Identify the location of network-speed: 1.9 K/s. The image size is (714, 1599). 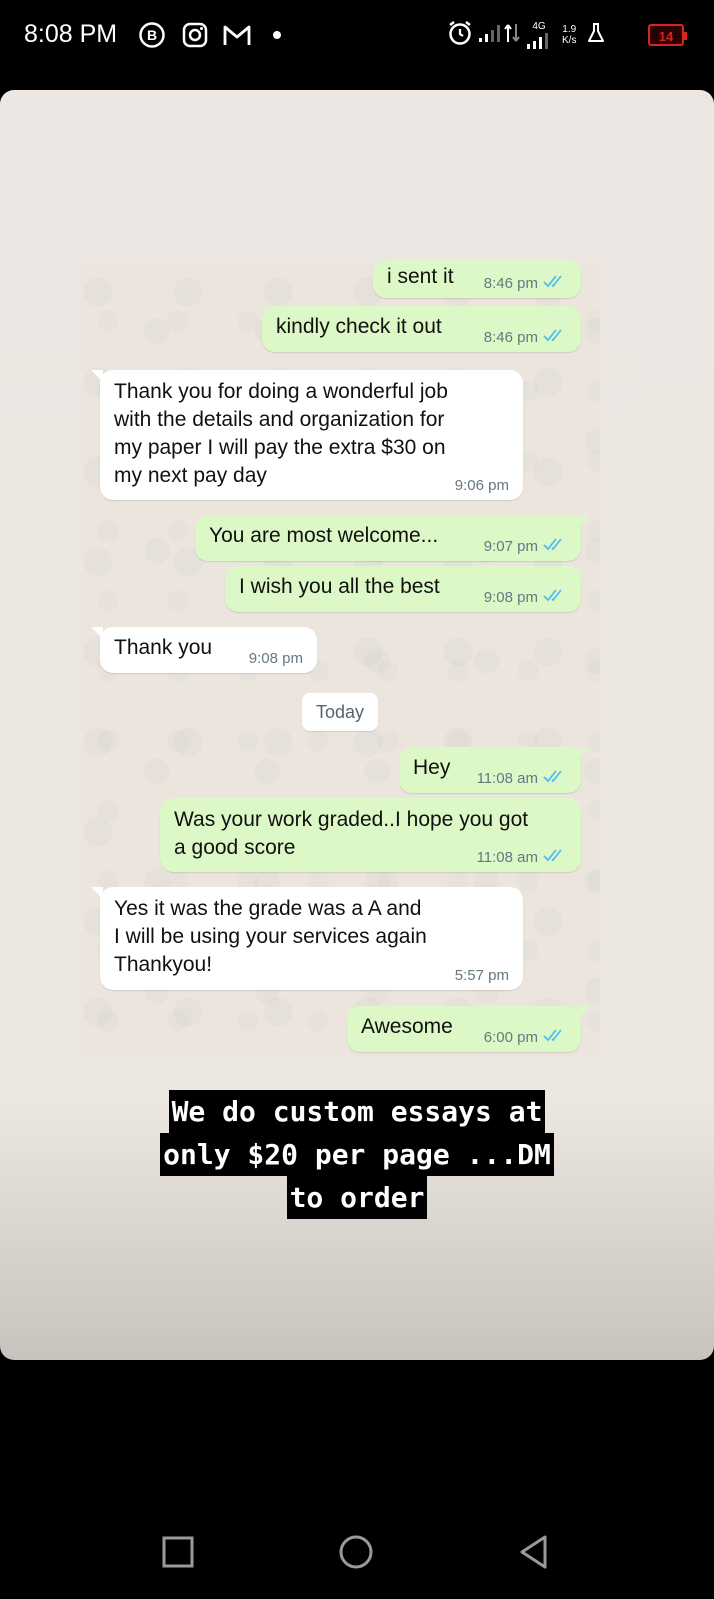
(569, 35).